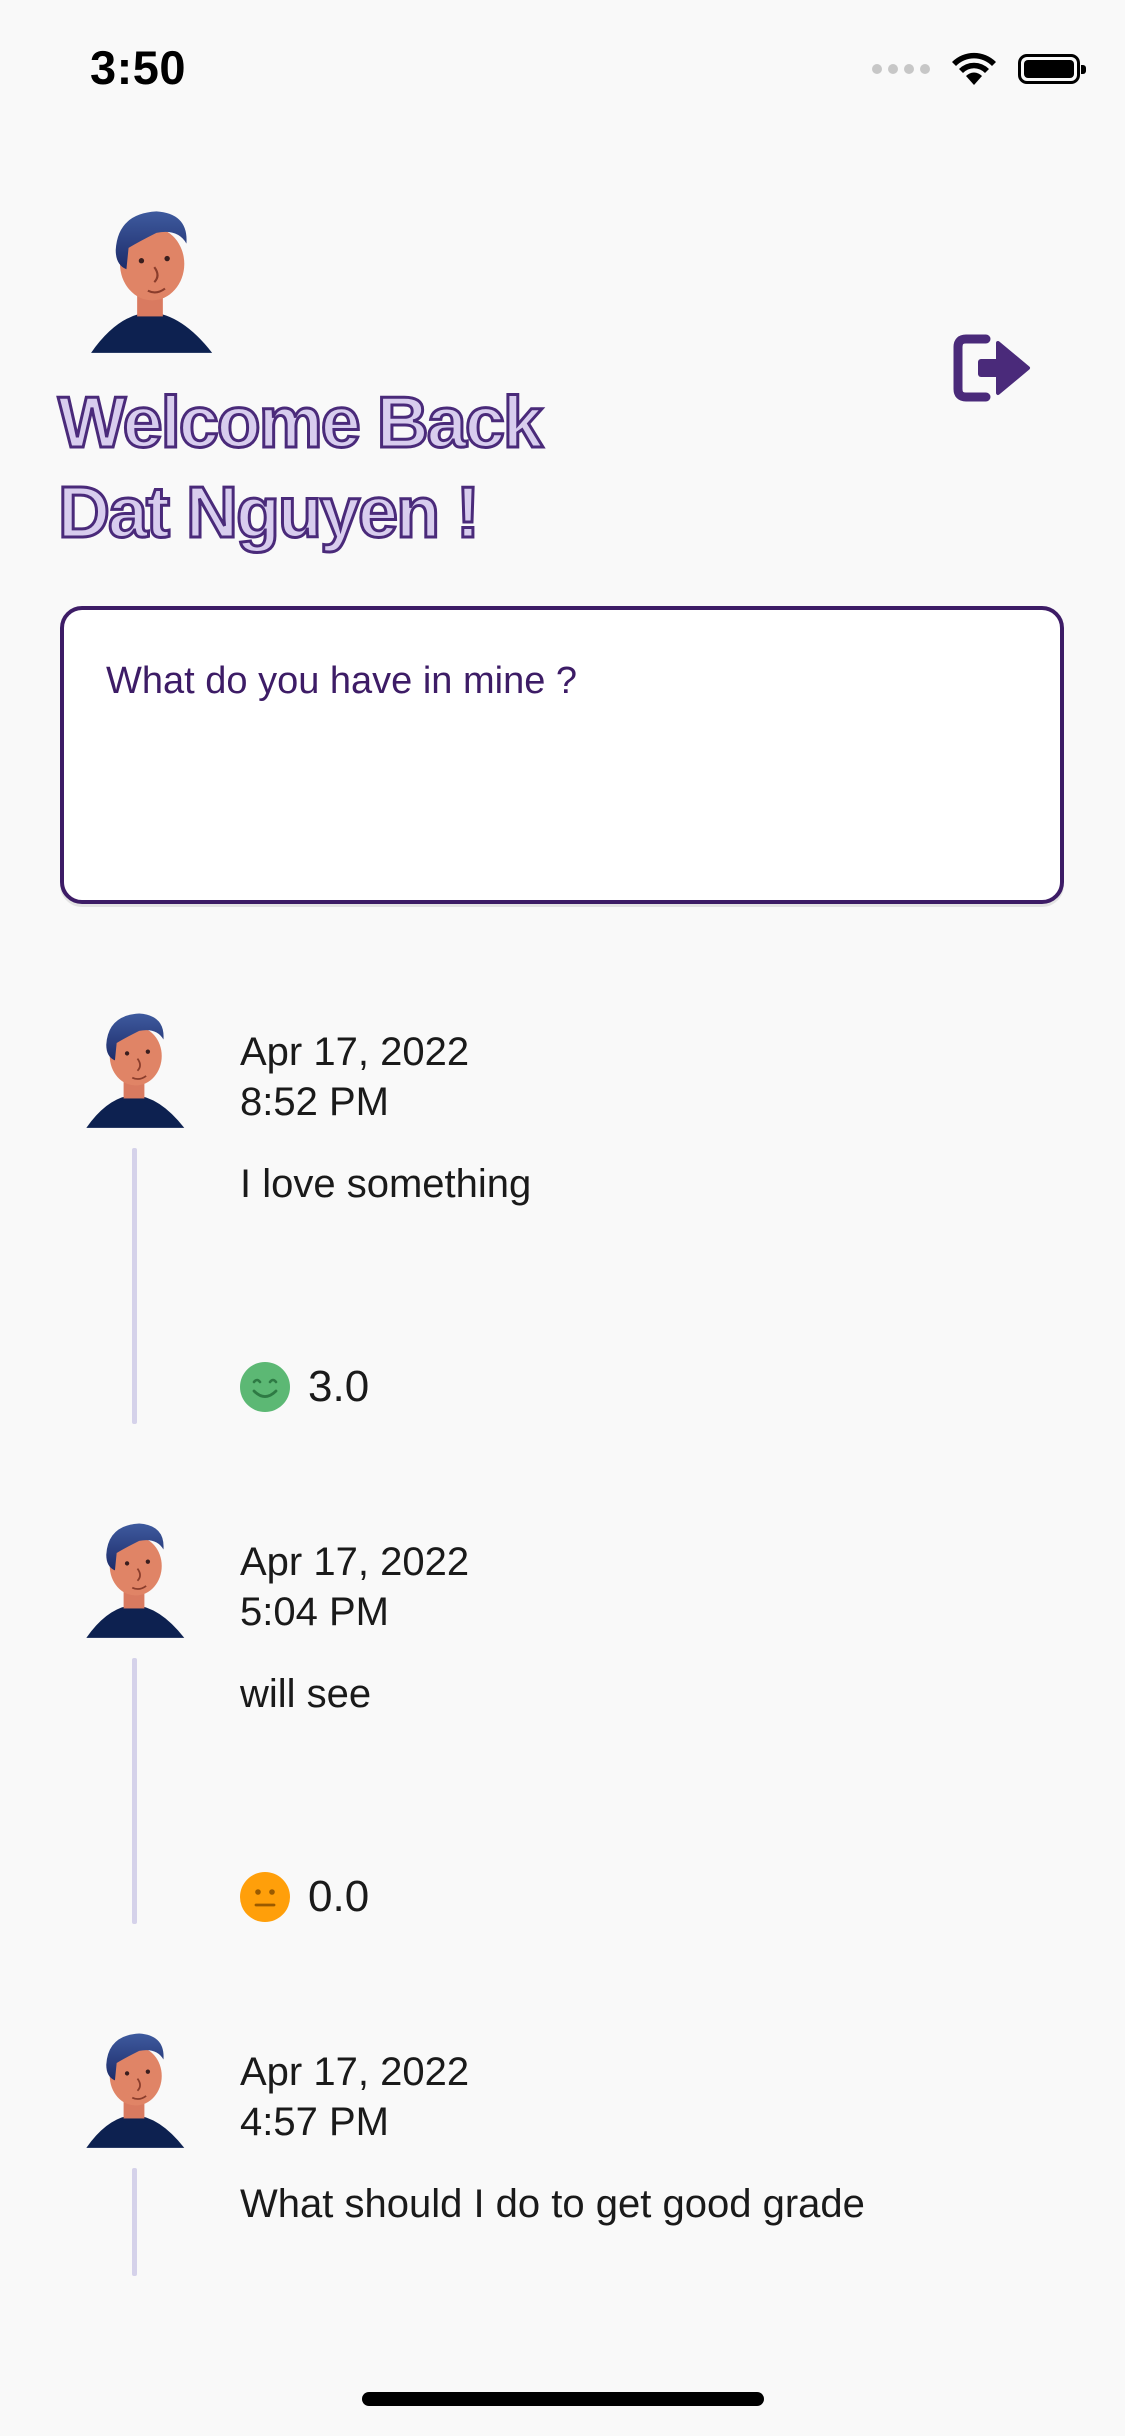 Image resolution: width=1125 pixels, height=2436 pixels. Describe the element at coordinates (339, 1386) in the screenshot. I see `score-value: 3.0` at that location.